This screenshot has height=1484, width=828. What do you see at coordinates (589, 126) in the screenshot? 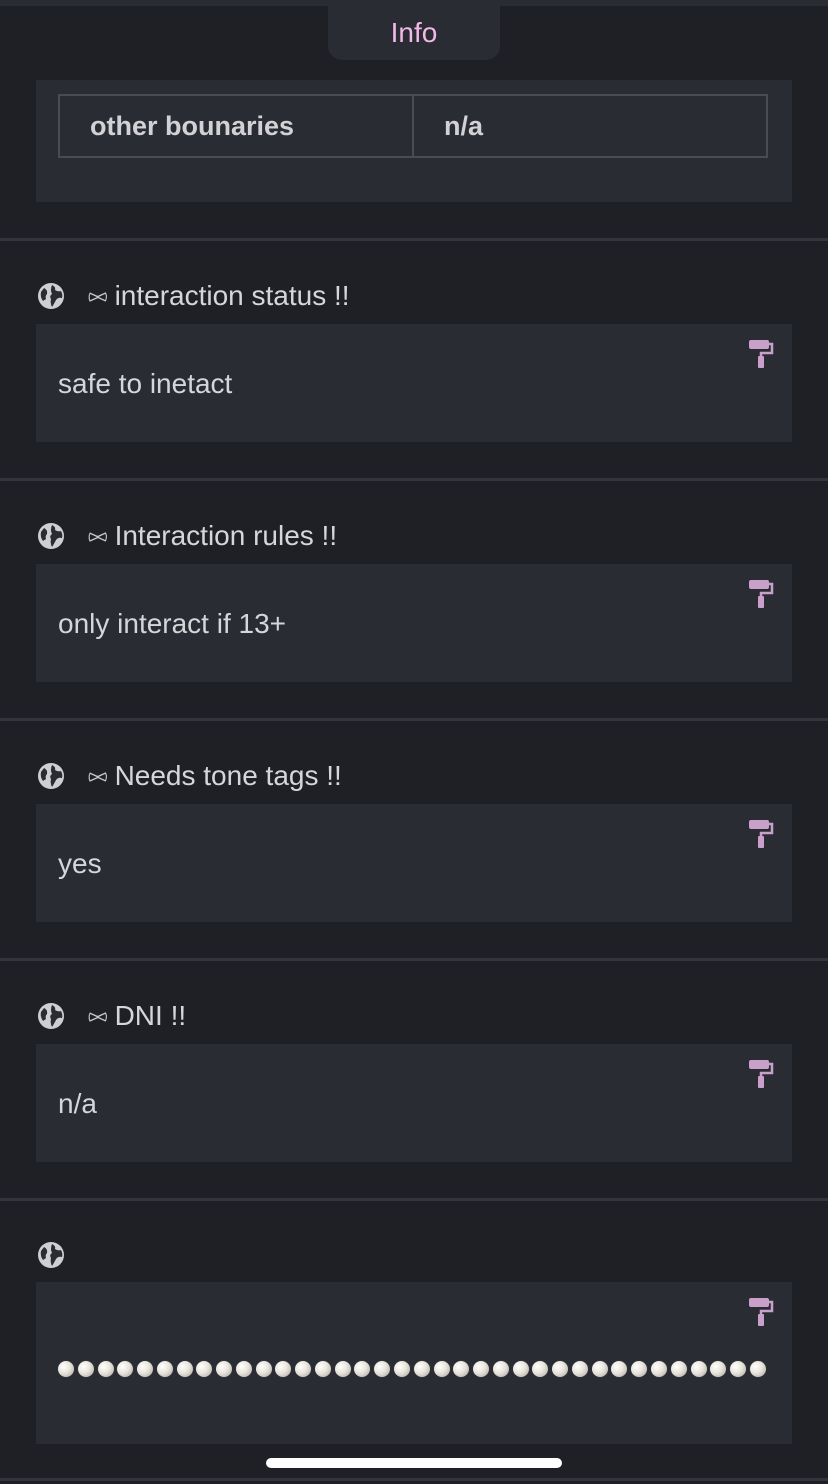
I see `table-value-cell: n/a` at bounding box center [589, 126].